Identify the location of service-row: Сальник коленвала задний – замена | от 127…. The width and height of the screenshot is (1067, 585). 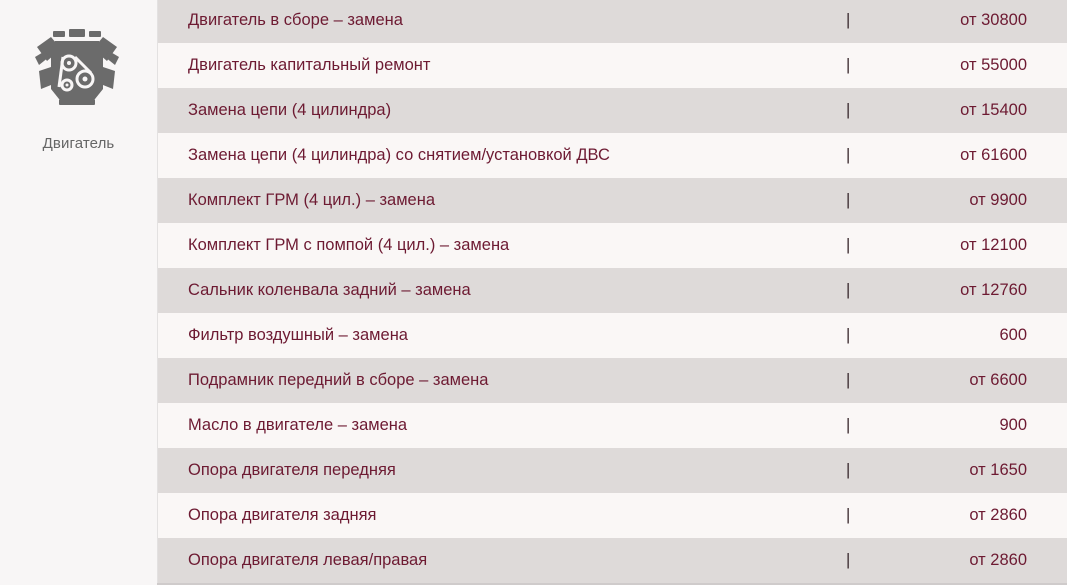
(612, 290).